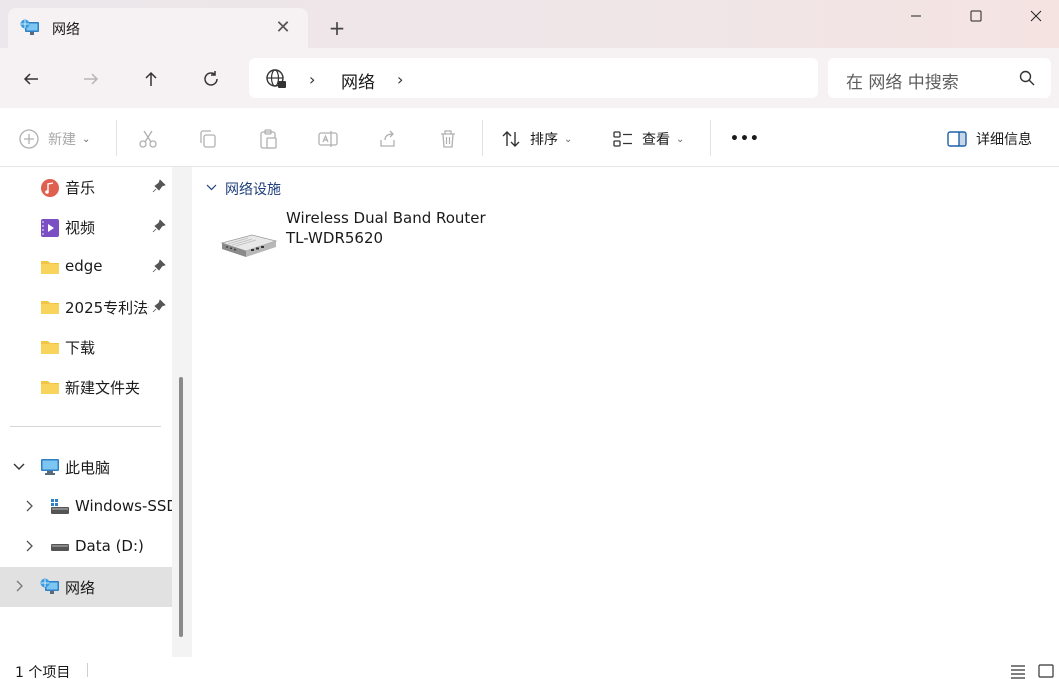 The height and width of the screenshot is (679, 1059). Describe the element at coordinates (80, 228) in the screenshot. I see `sidebar-item-label: 视频` at that location.